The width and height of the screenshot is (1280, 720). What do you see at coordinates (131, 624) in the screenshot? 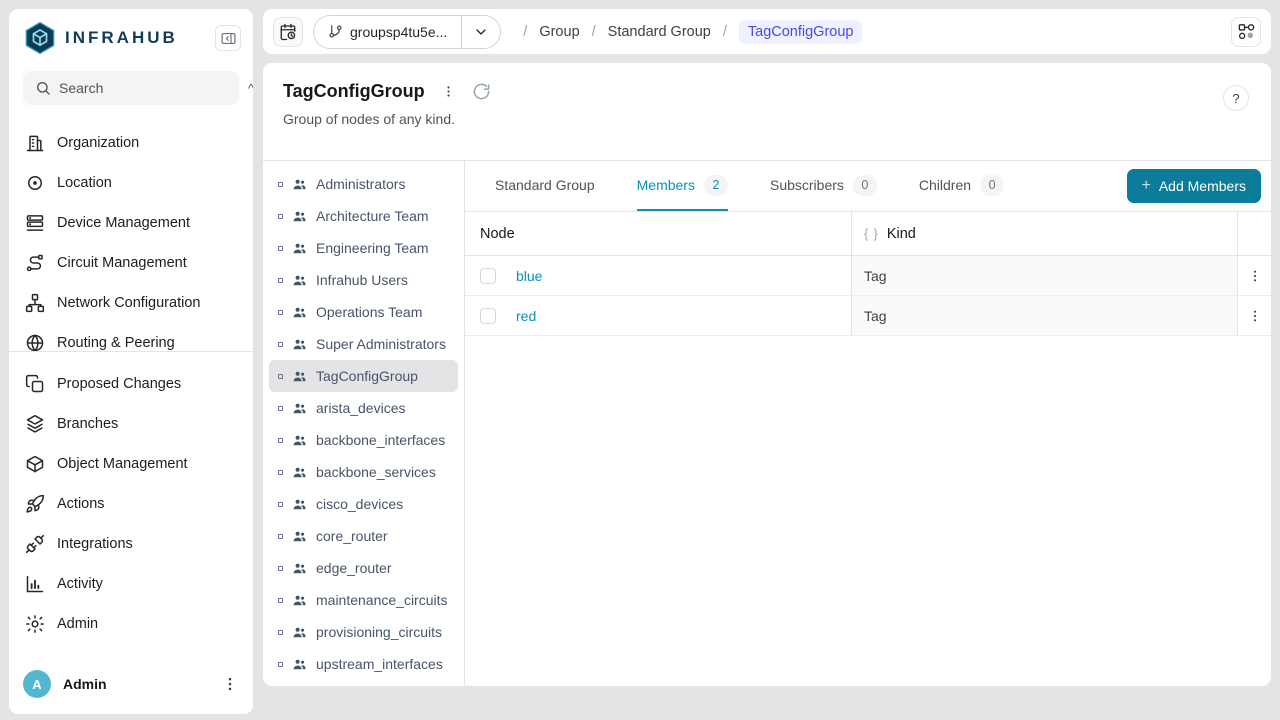
I see `sidebar-item-admin: Admin` at bounding box center [131, 624].